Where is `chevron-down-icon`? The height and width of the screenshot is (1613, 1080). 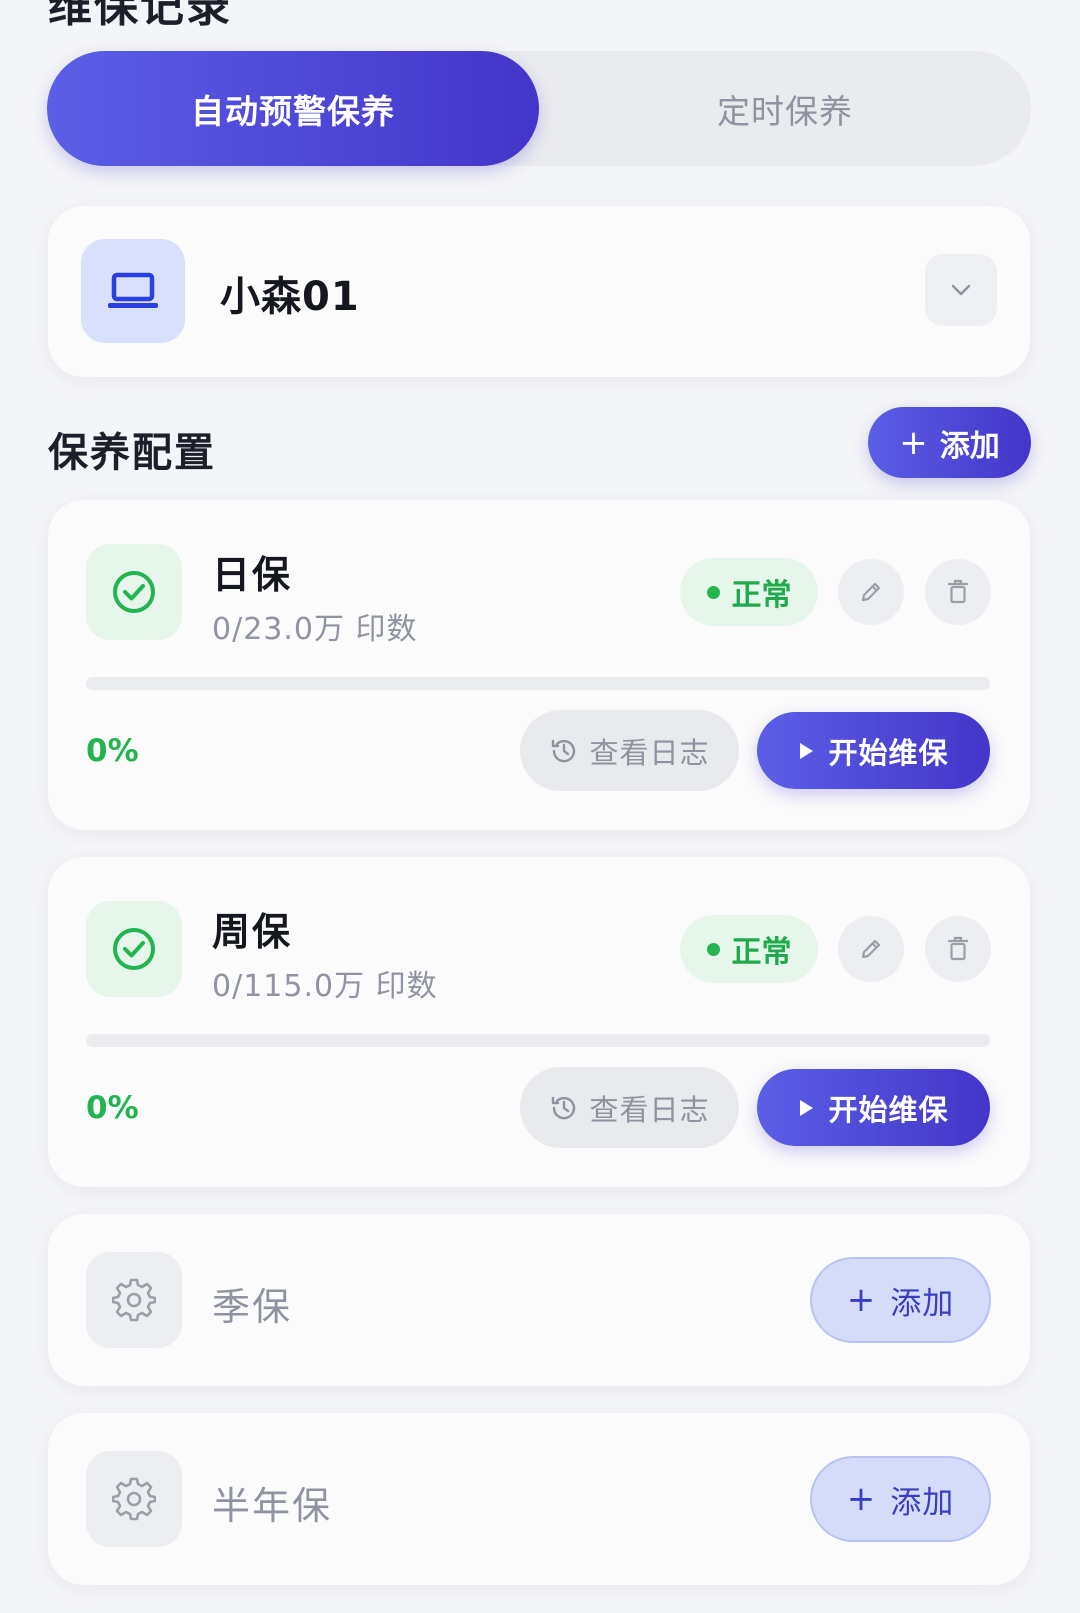
chevron-down-icon is located at coordinates (961, 290).